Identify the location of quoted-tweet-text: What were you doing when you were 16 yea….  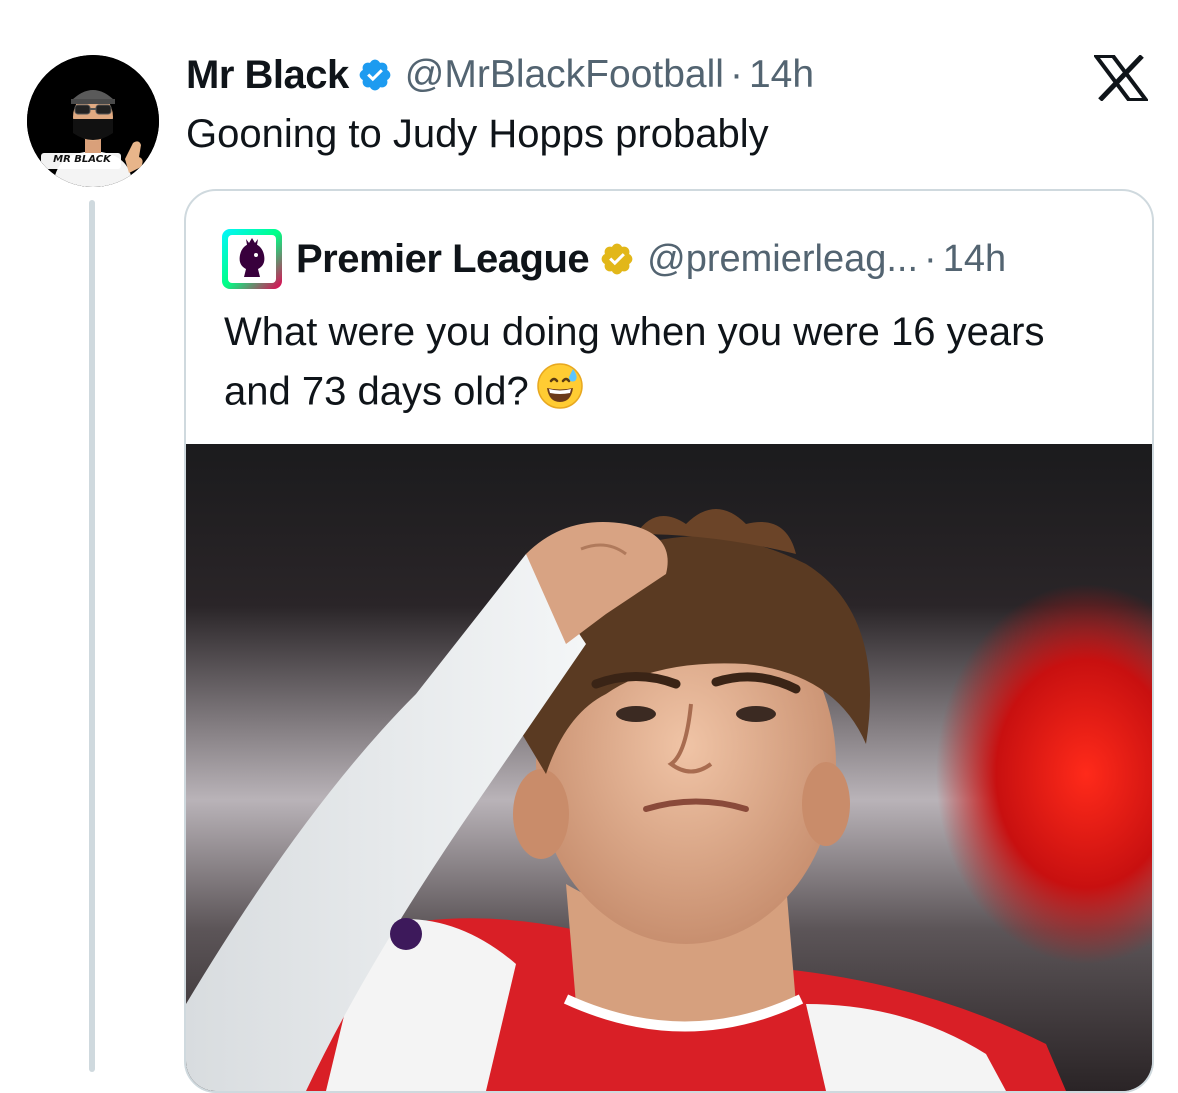
(634, 362).